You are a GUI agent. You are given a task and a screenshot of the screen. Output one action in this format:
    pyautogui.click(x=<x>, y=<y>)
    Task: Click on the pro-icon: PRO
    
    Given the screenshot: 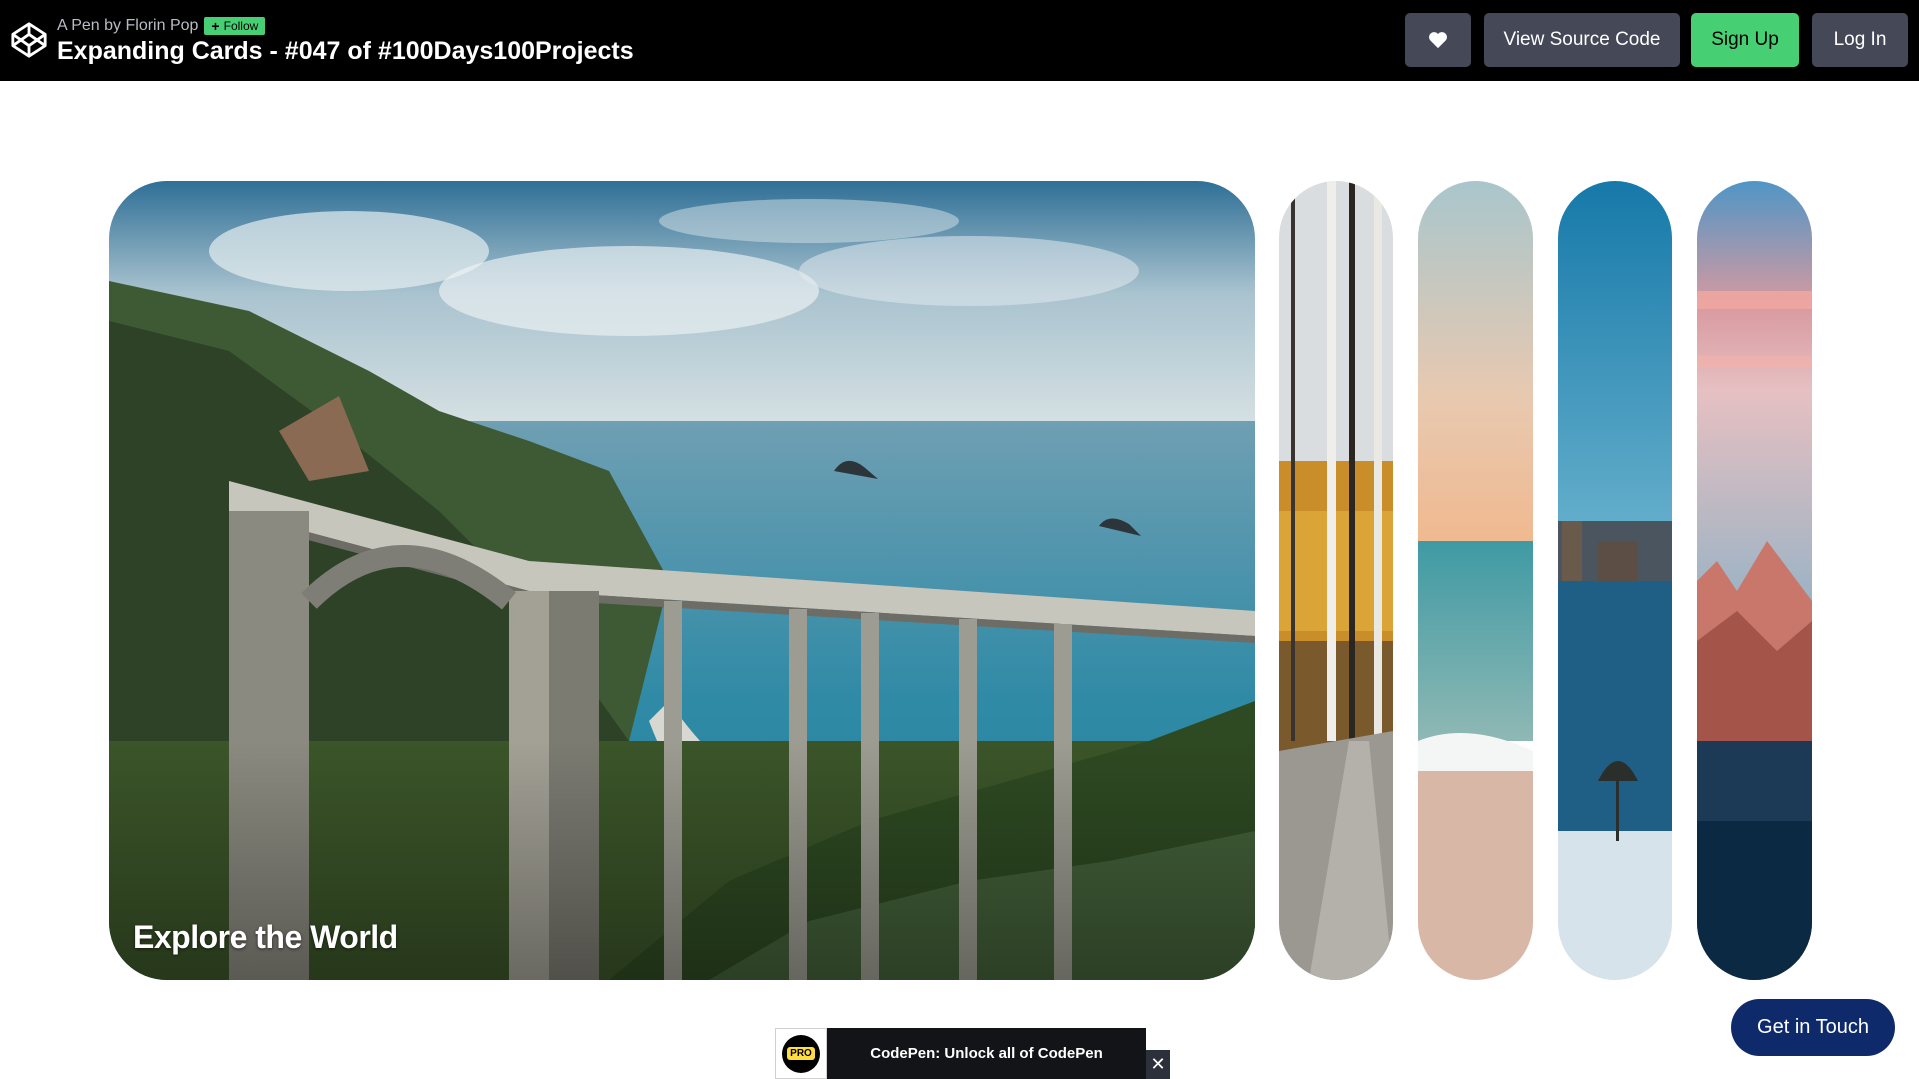 What is the action you would take?
    pyautogui.click(x=801, y=1053)
    